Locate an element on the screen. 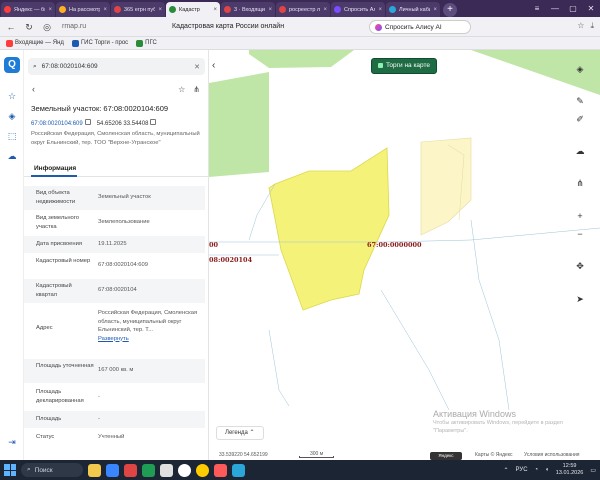 This screenshot has width=600, height=480. browser-tab: Спросить Алису× is located at coordinates (358, 9).